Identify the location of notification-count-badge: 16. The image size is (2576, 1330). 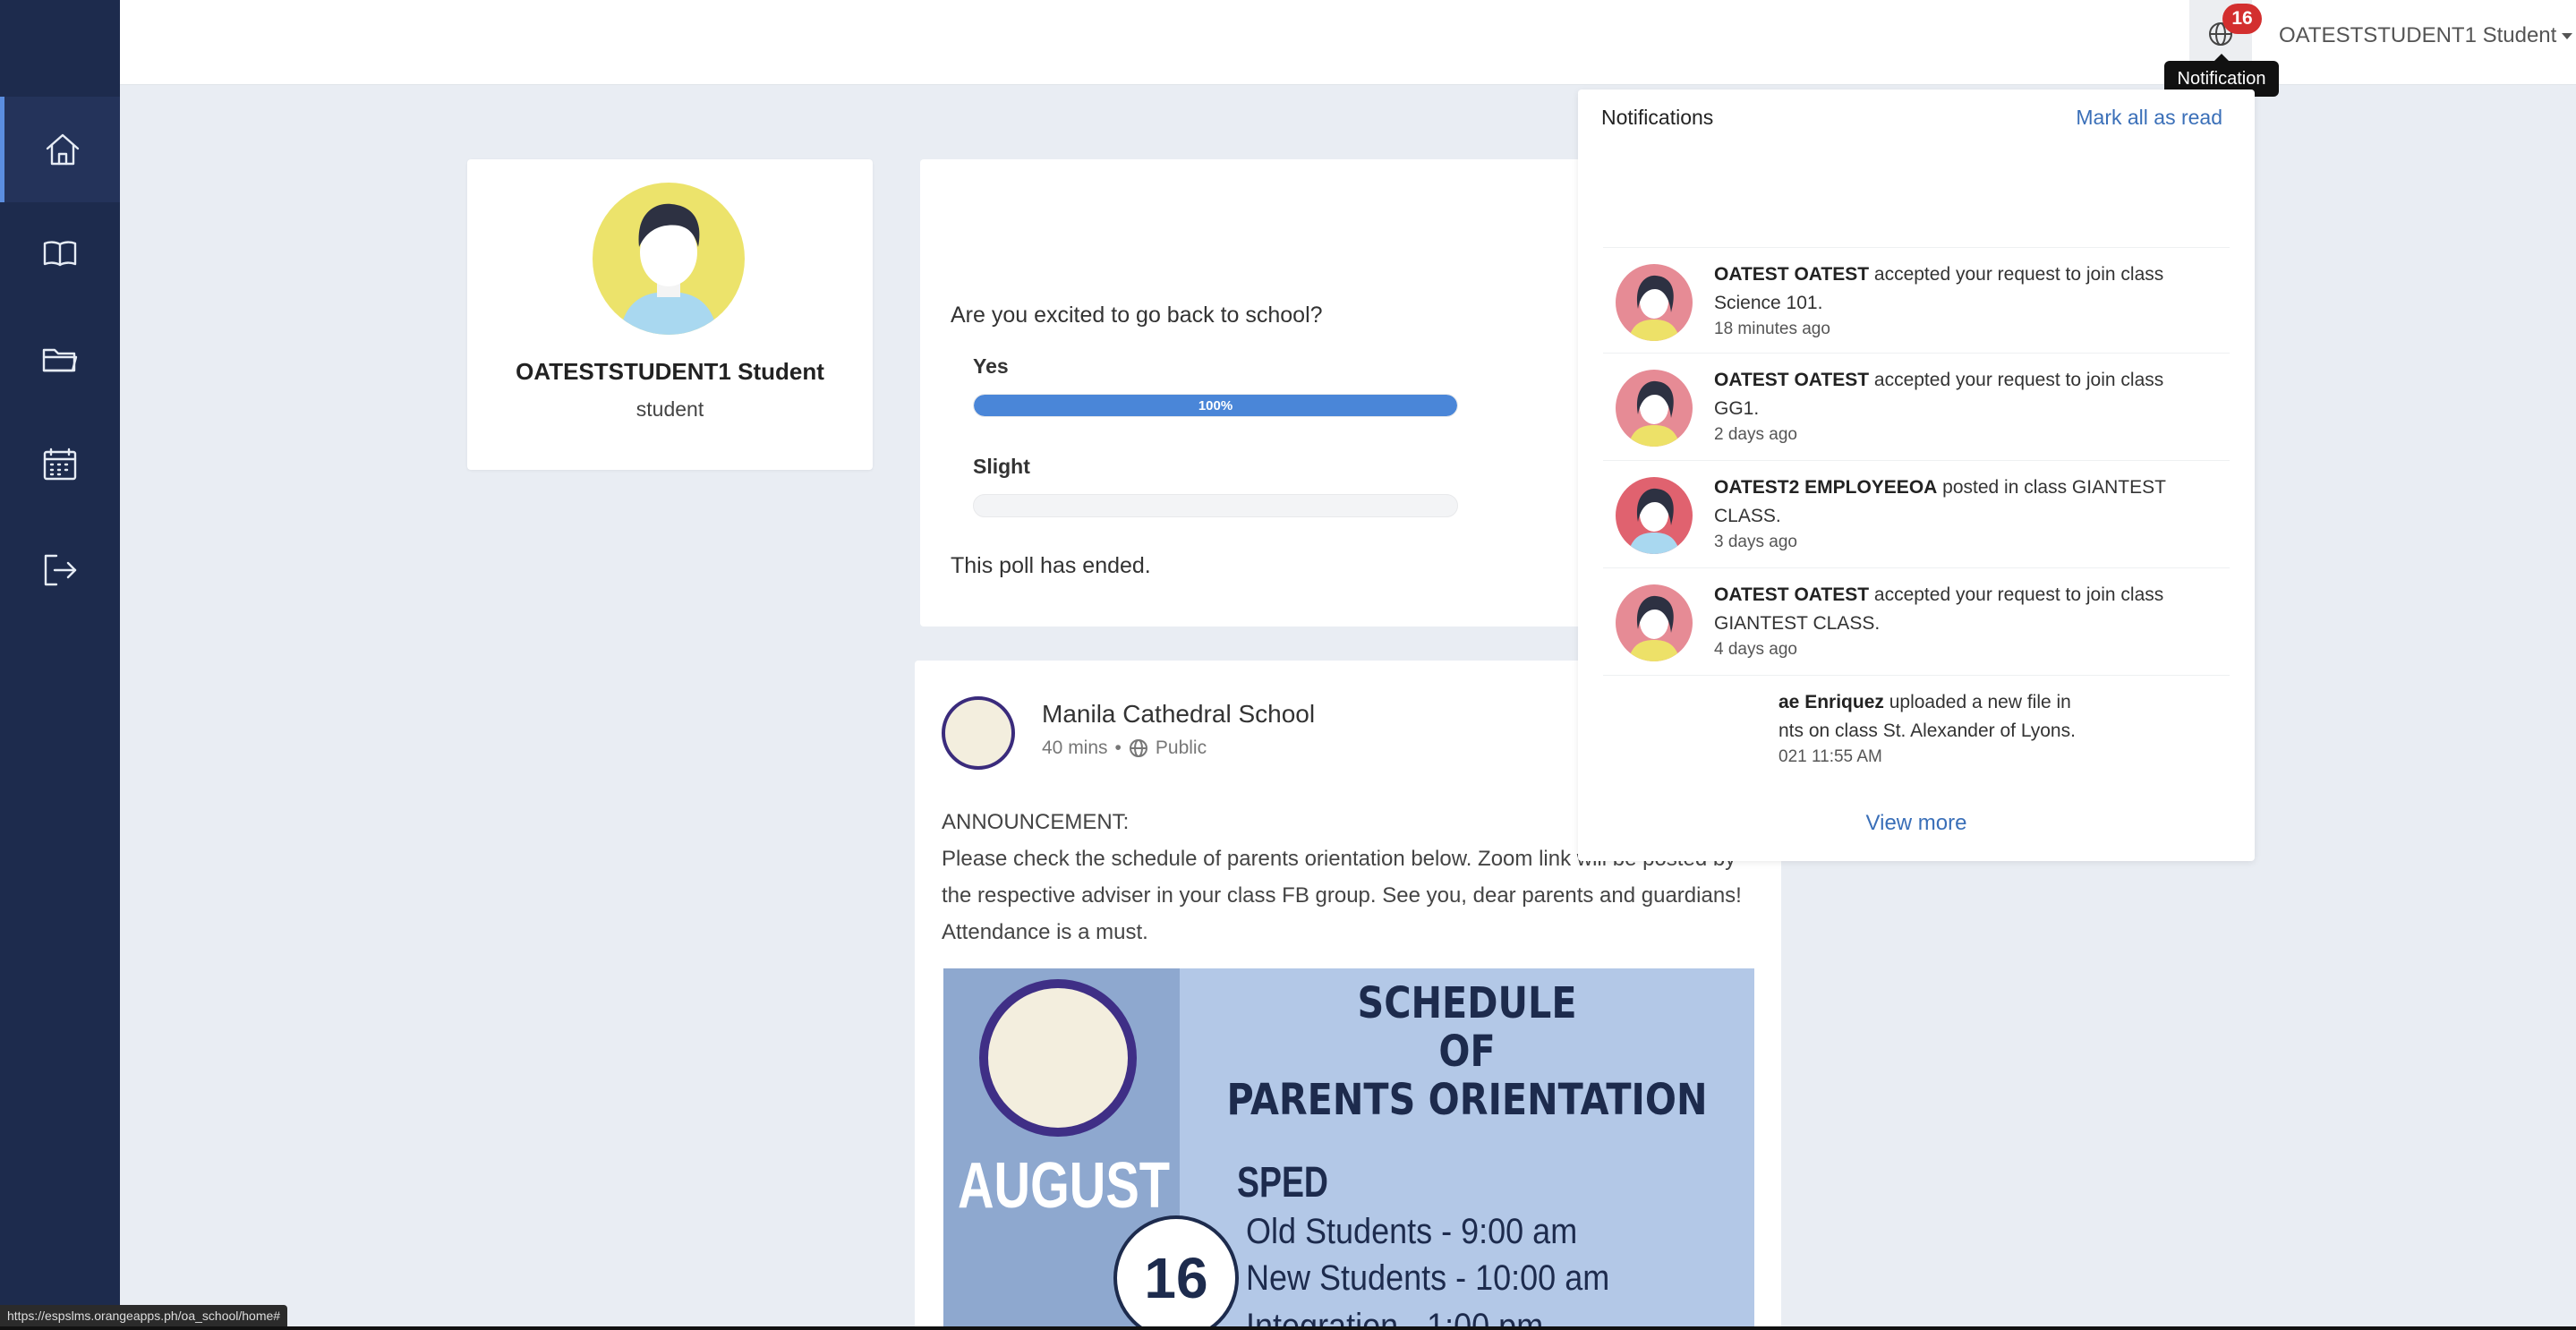
(2242, 19).